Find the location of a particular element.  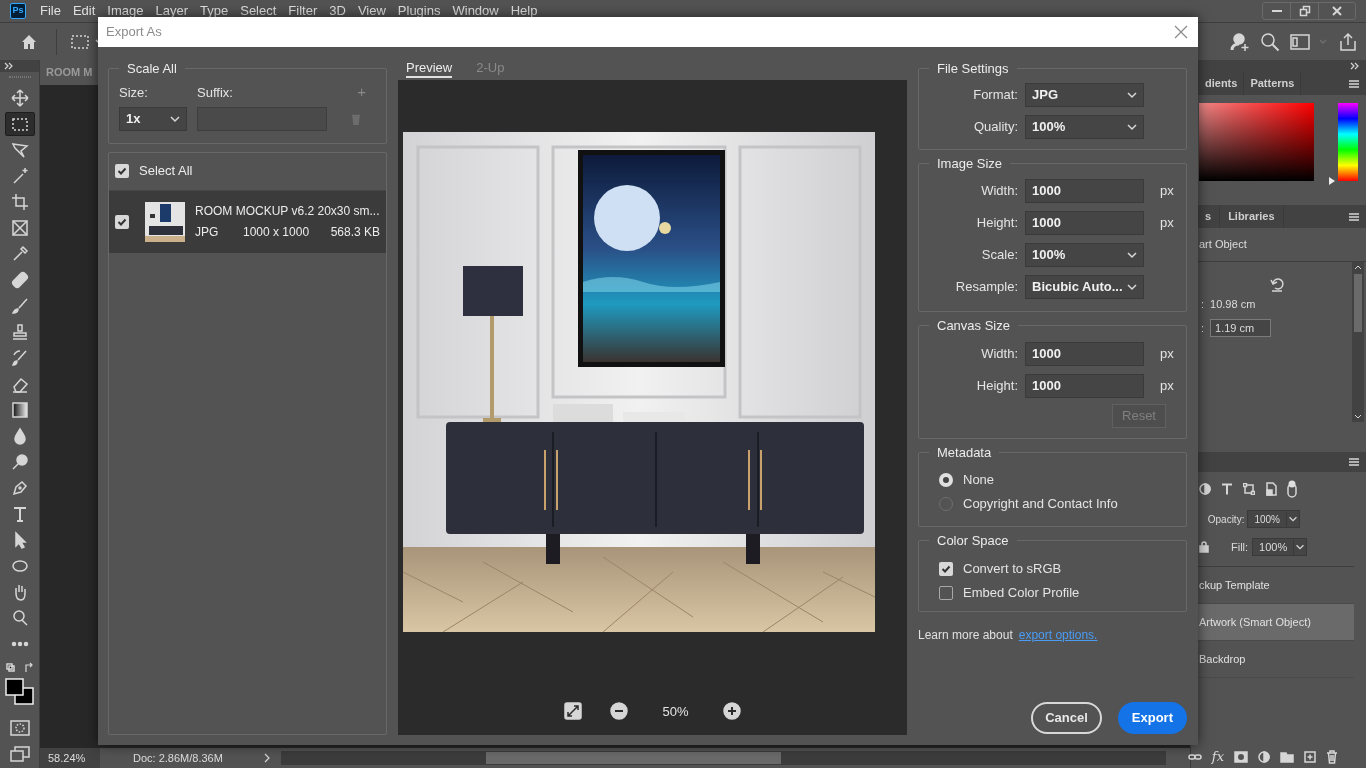

field-label: Format: is located at coordinates (995, 94).